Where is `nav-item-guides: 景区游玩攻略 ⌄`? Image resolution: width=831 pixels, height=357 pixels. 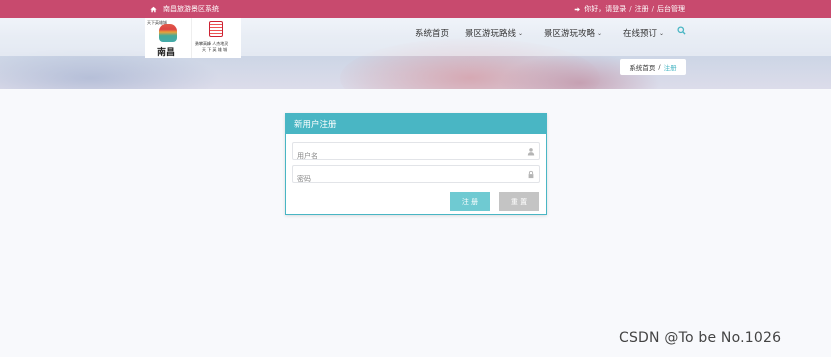 nav-item-guides: 景区游玩攻略 ⌄ is located at coordinates (573, 33).